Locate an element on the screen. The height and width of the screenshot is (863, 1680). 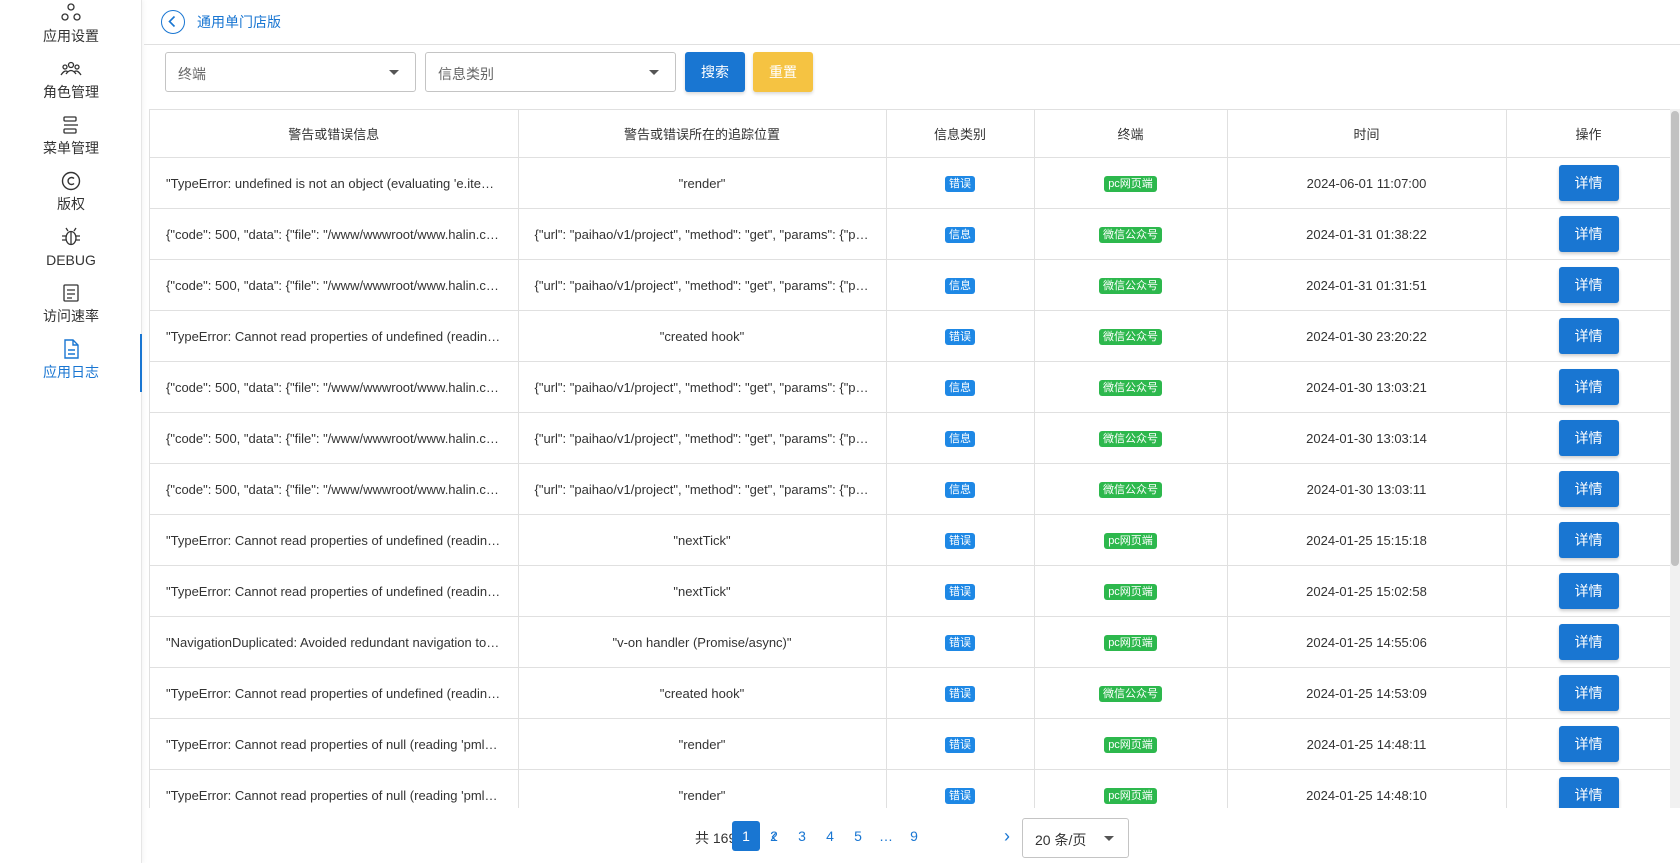
breadcrumb: 通用单门店版 is located at coordinates (239, 22).